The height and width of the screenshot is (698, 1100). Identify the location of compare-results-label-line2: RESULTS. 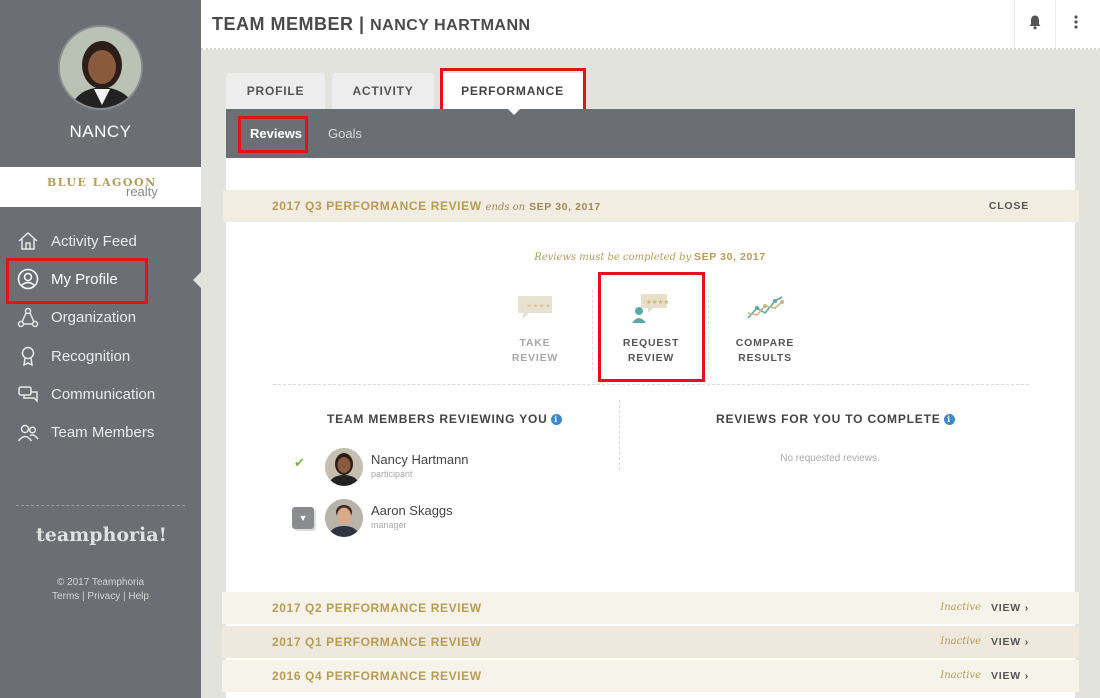
(765, 358).